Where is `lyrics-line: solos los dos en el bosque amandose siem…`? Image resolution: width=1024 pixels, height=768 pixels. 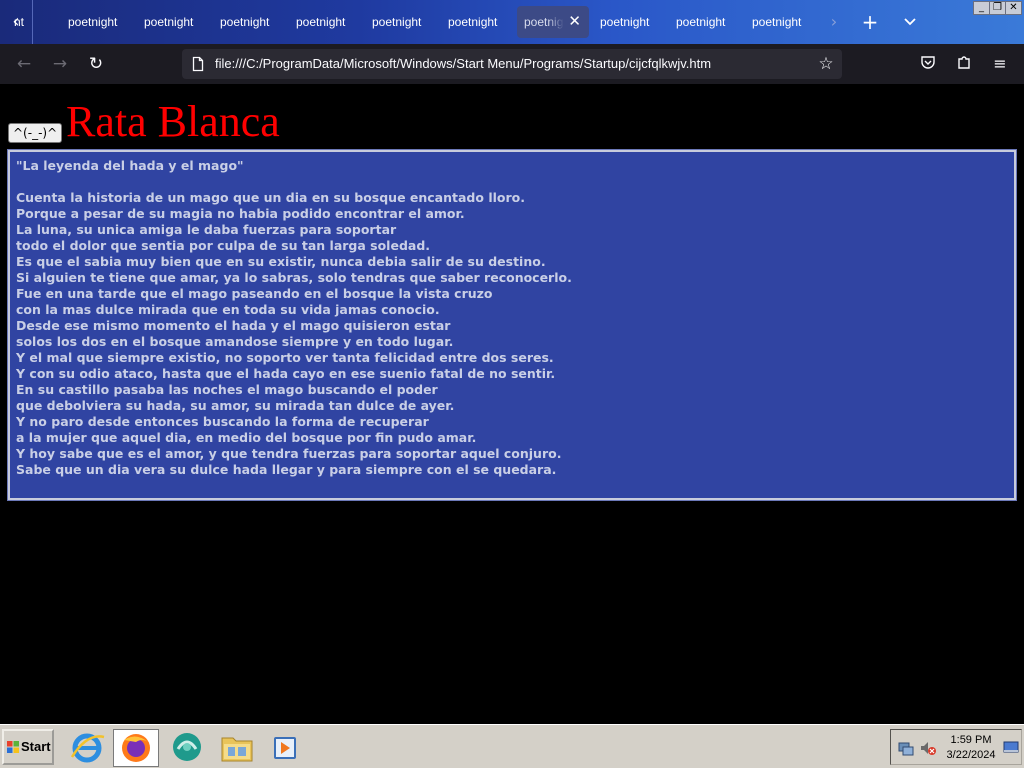 lyrics-line: solos los dos en el bosque amandose siem… is located at coordinates (235, 341).